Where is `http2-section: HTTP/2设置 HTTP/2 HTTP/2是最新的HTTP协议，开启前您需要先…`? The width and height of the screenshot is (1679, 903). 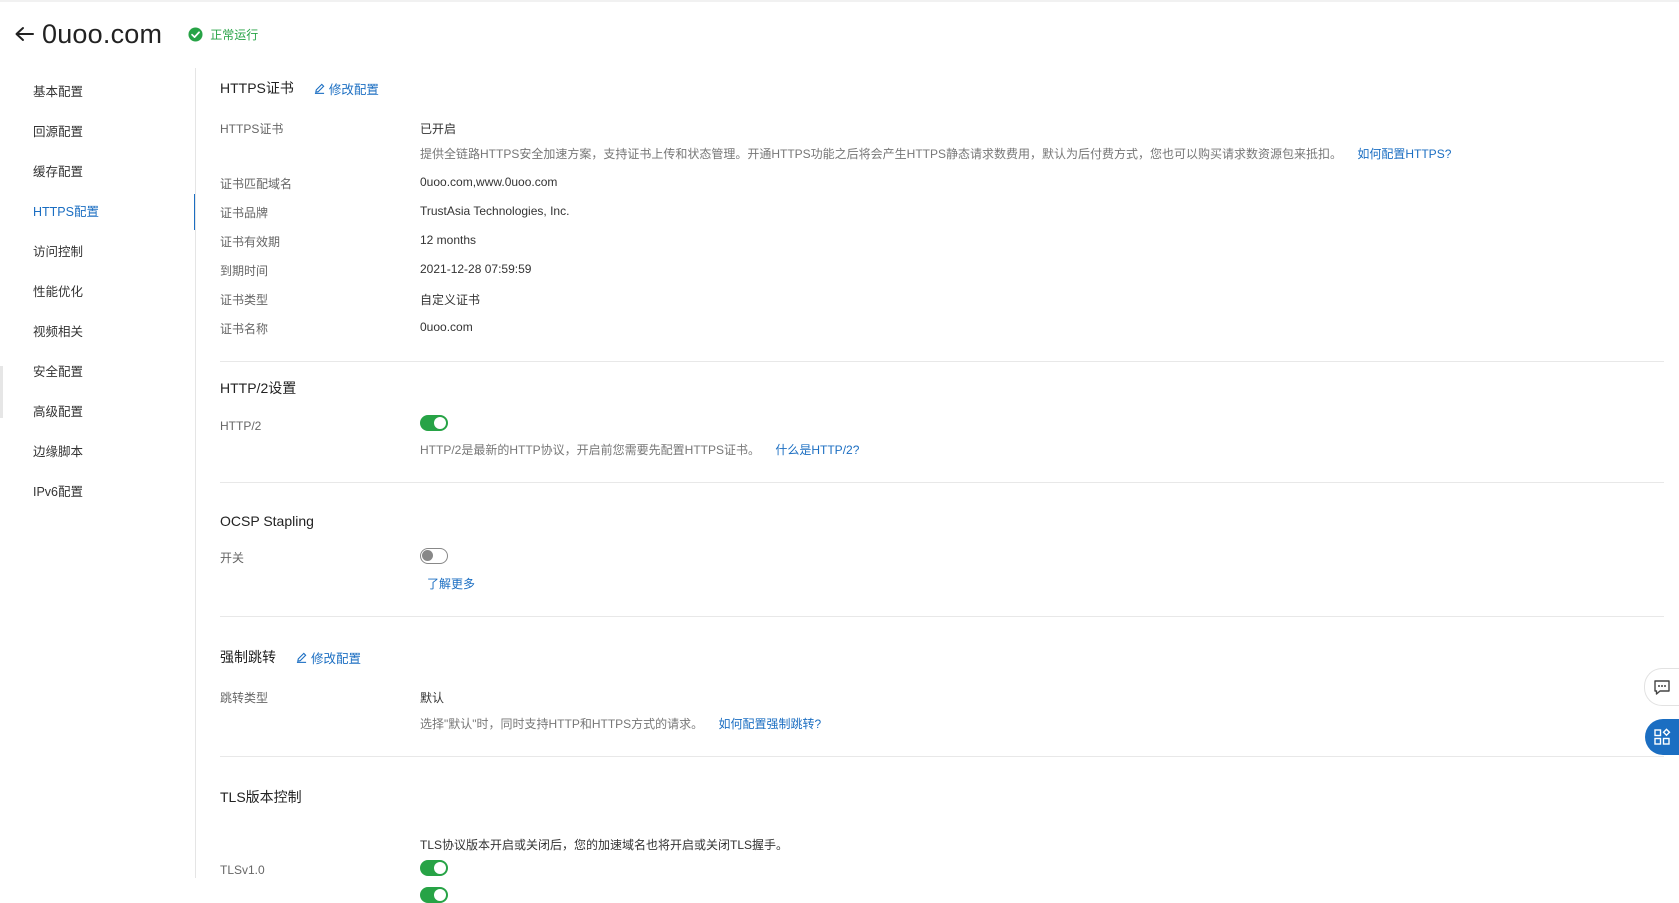
http2-section: HTTP/2设置 HTTP/2 HTTP/2是最新的HTTP协议，开启前您需要先… is located at coordinates (942, 410).